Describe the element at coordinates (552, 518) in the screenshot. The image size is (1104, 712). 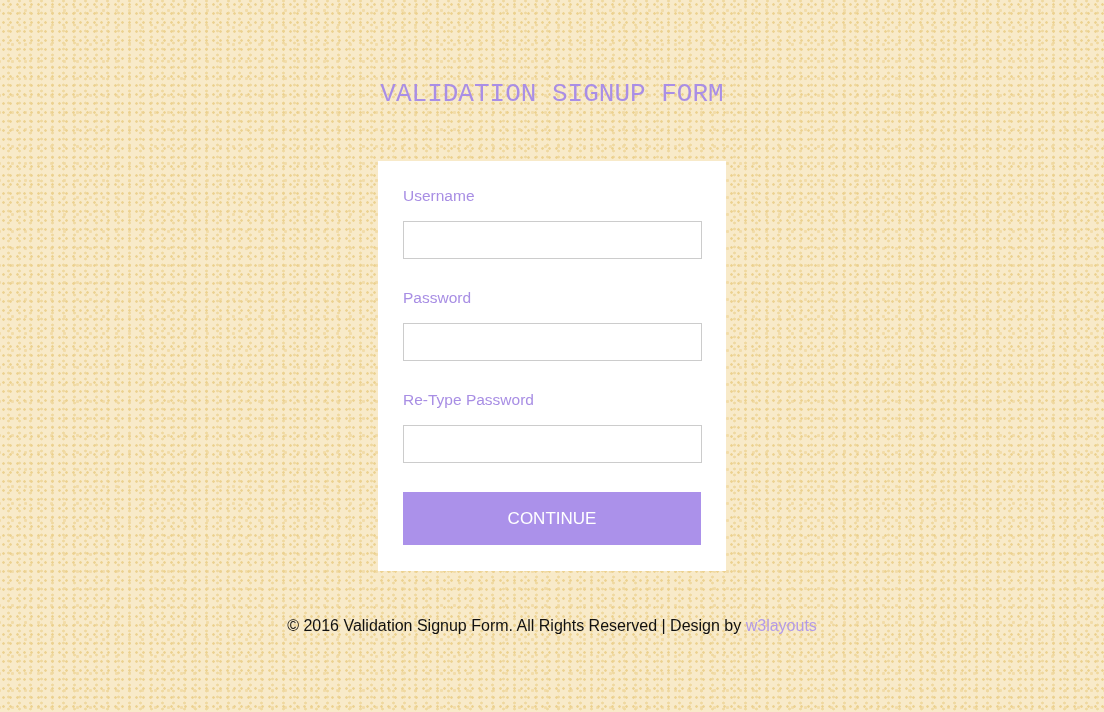
I see `continue-button: CONTINUE` at that location.